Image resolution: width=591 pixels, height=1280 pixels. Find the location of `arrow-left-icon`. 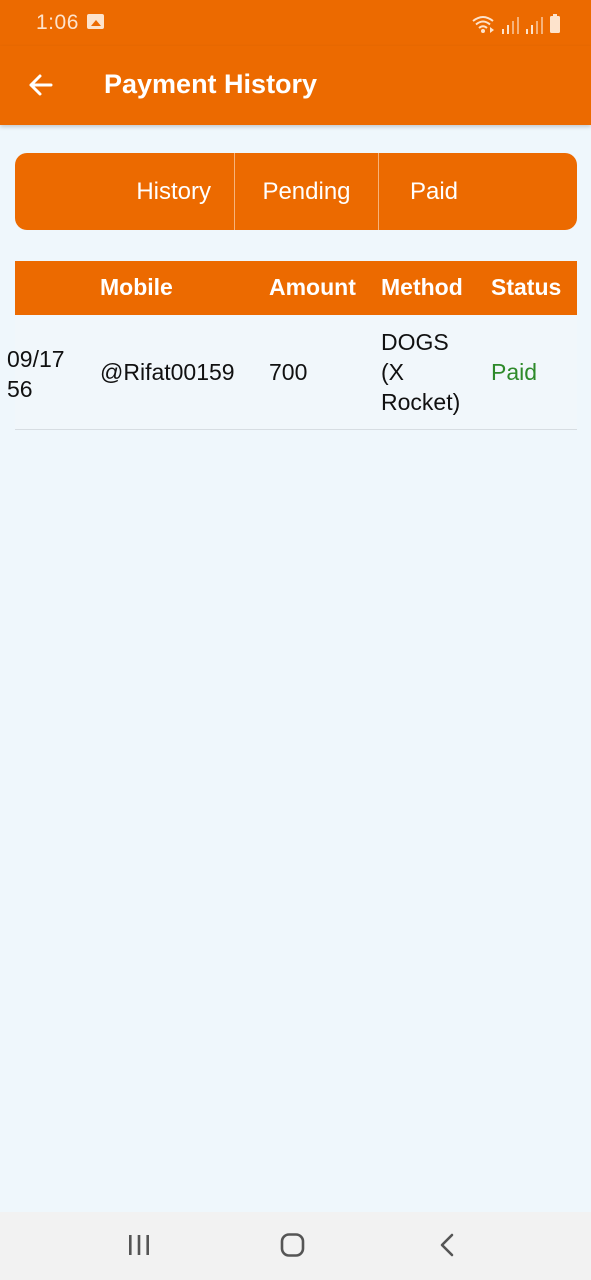

arrow-left-icon is located at coordinates (41, 85).